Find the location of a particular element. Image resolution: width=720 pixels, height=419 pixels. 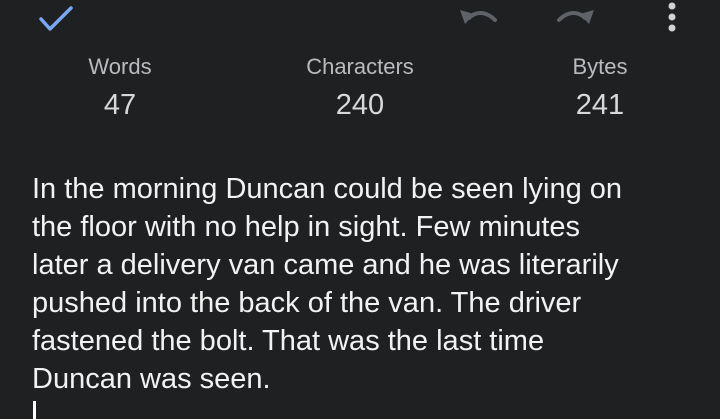

redo-button is located at coordinates (576, 19).